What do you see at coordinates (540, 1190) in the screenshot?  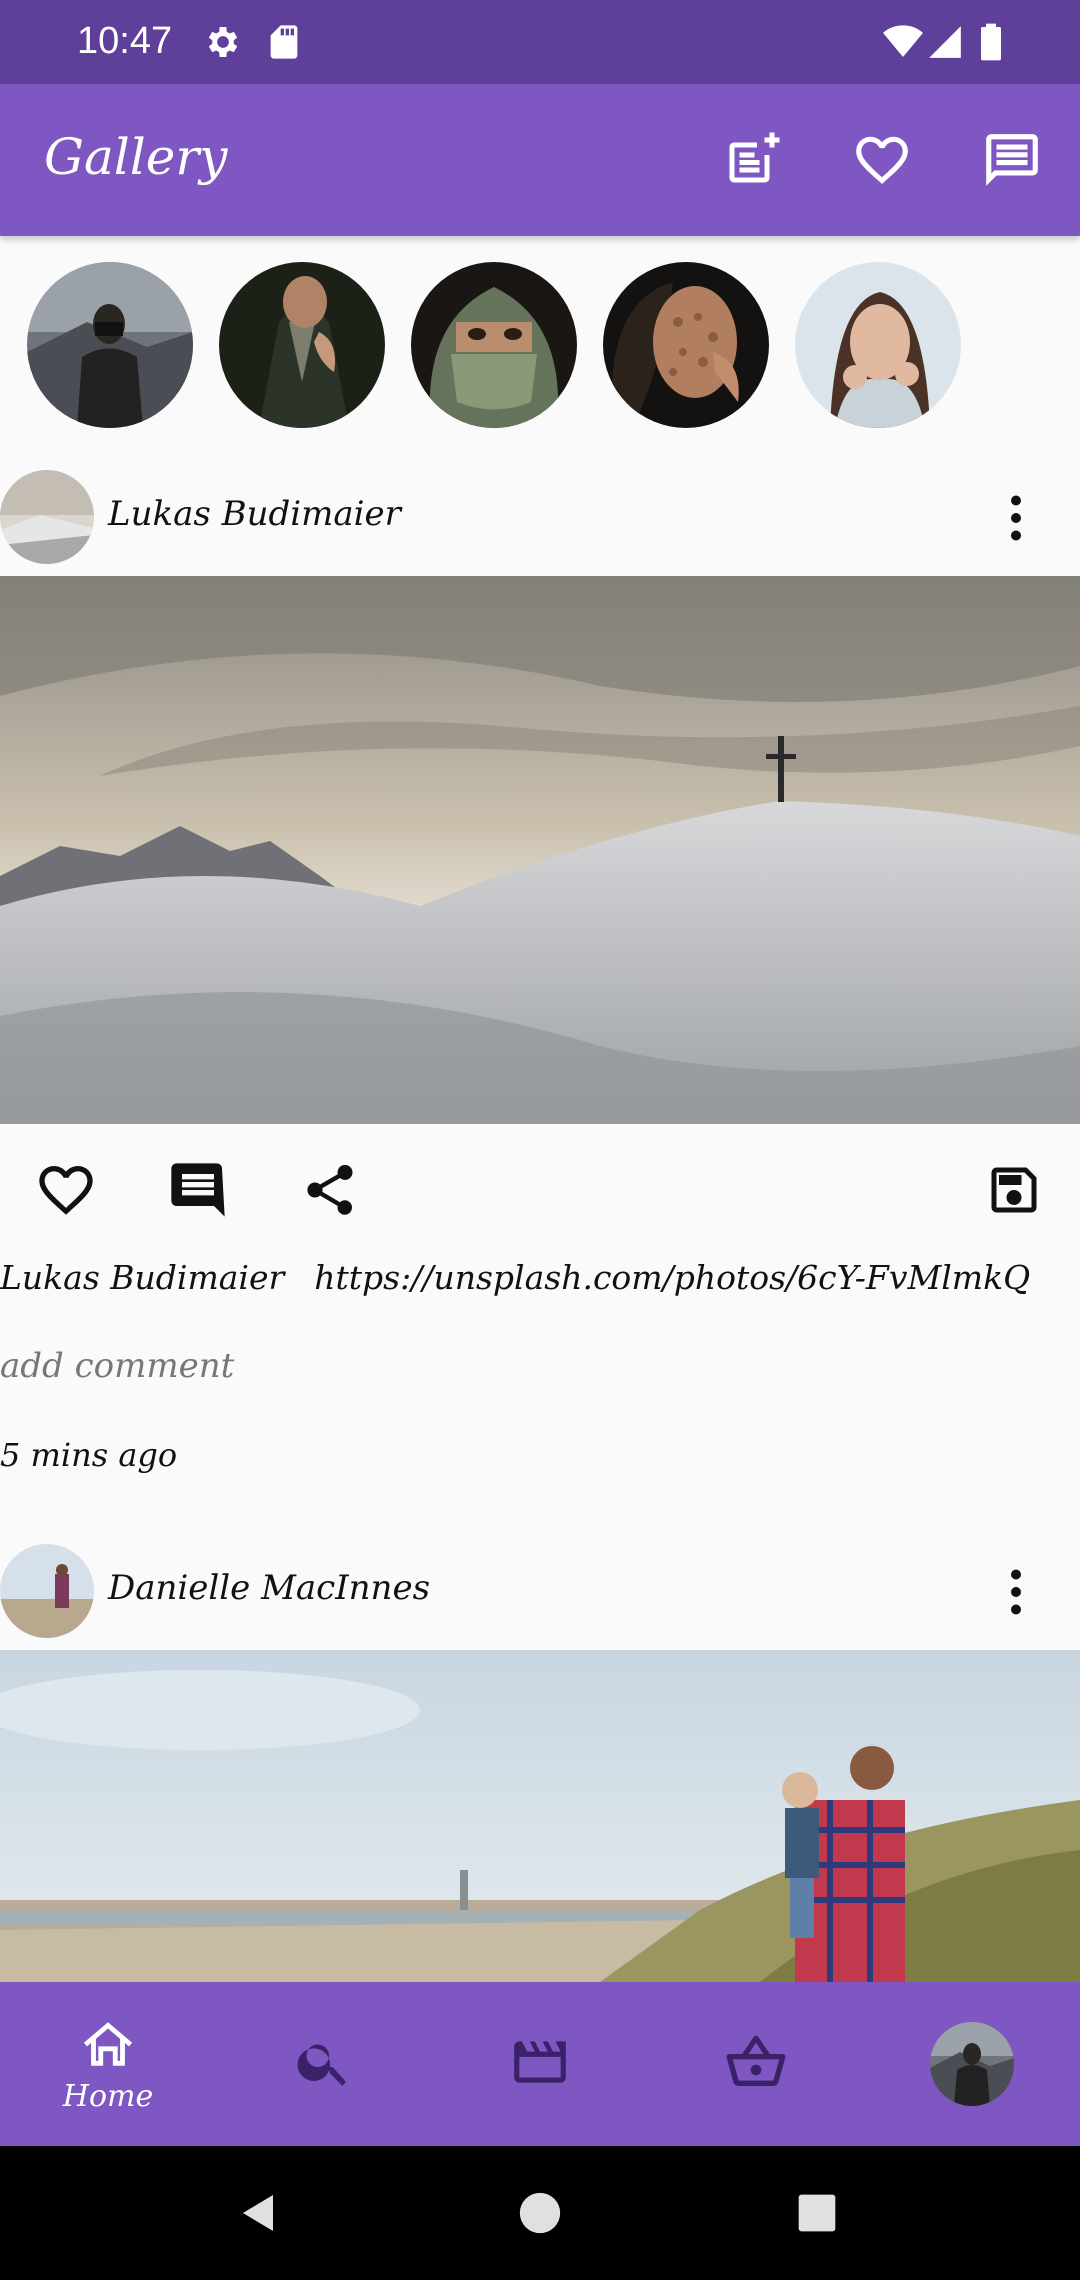 I see `post-actions` at bounding box center [540, 1190].